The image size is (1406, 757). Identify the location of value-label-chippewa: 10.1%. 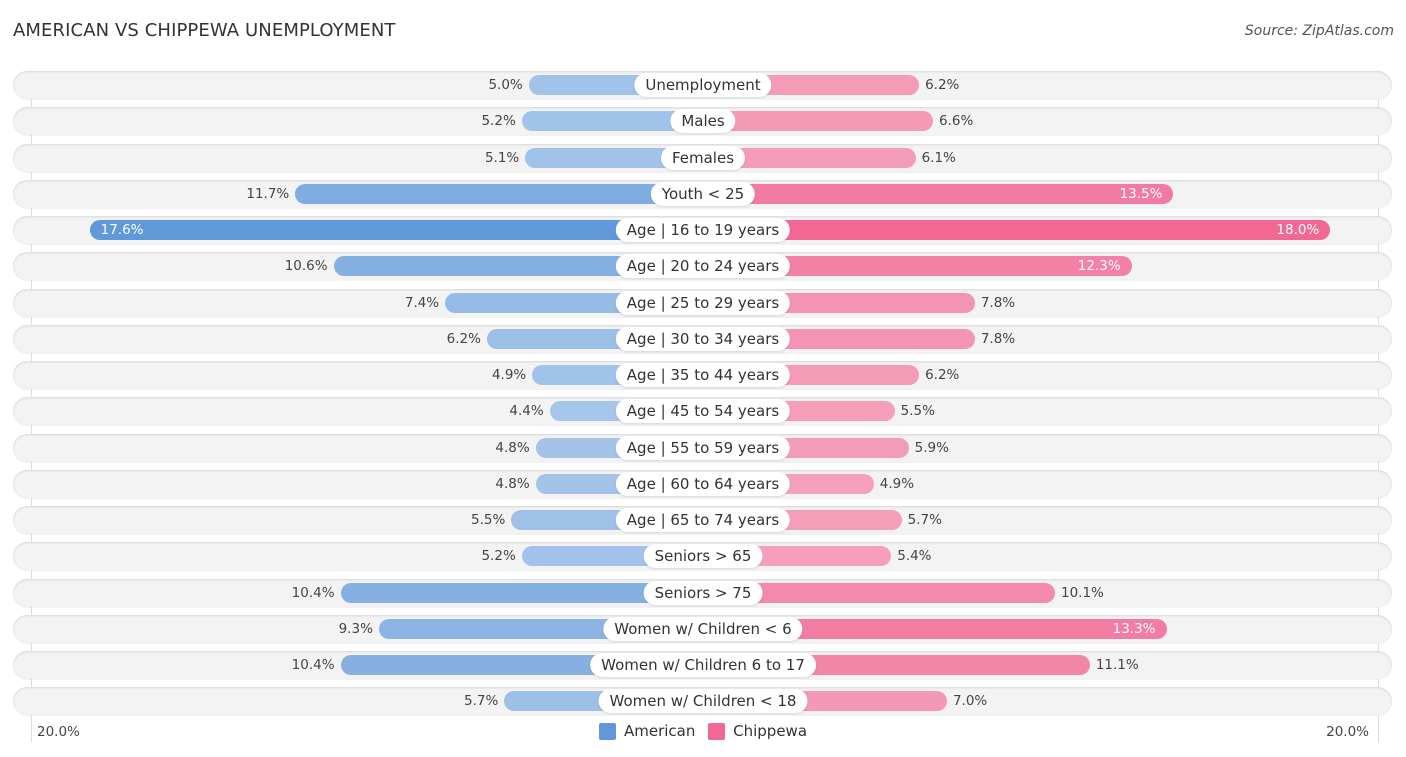
(1082, 592).